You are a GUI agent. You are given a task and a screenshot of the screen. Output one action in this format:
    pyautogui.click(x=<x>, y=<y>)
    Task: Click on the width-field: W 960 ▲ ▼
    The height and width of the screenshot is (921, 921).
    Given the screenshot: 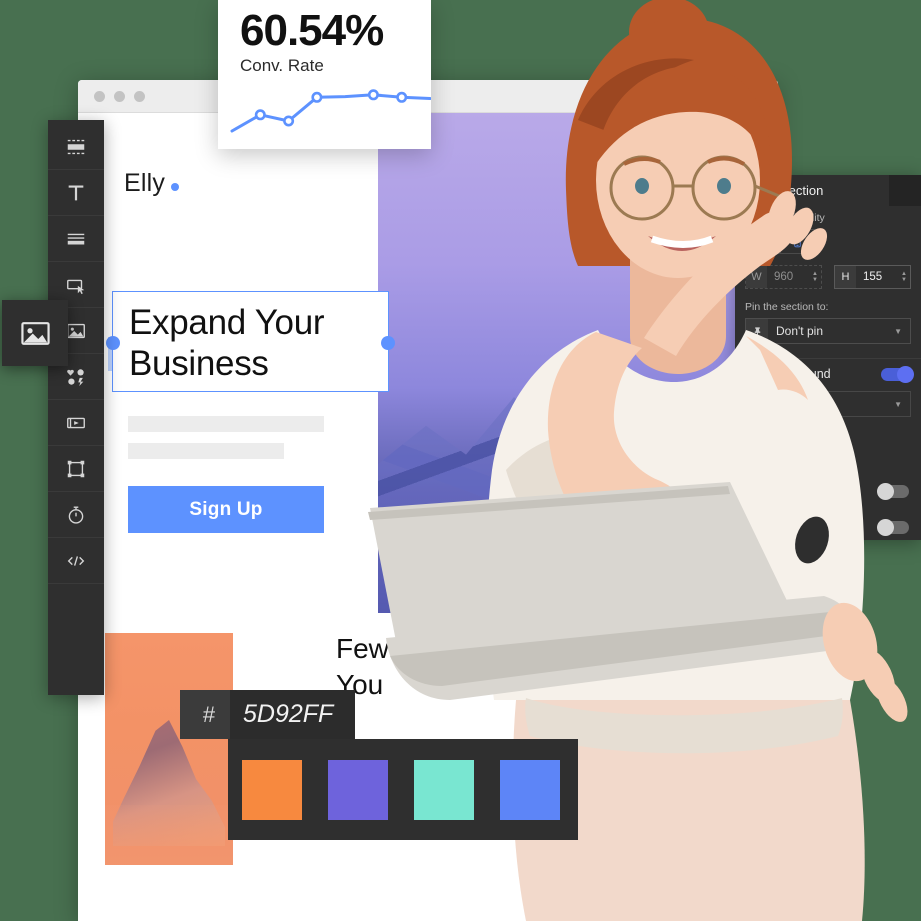 What is the action you would take?
    pyautogui.click(x=783, y=277)
    